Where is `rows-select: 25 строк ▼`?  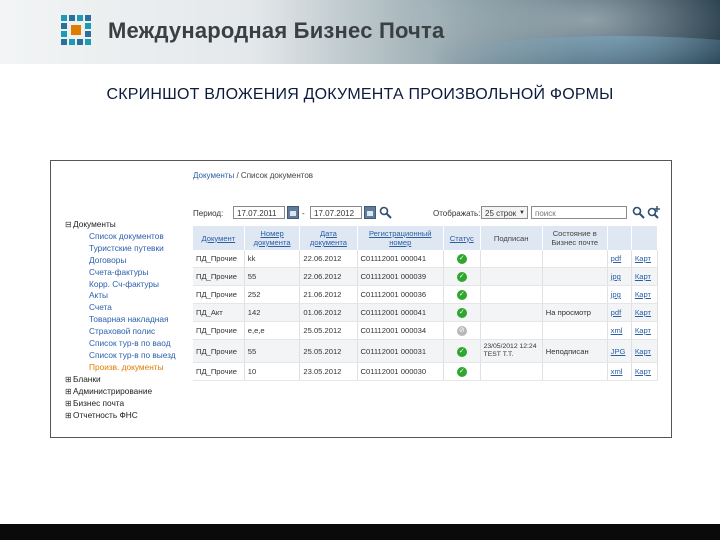 rows-select: 25 строк ▼ is located at coordinates (504, 212).